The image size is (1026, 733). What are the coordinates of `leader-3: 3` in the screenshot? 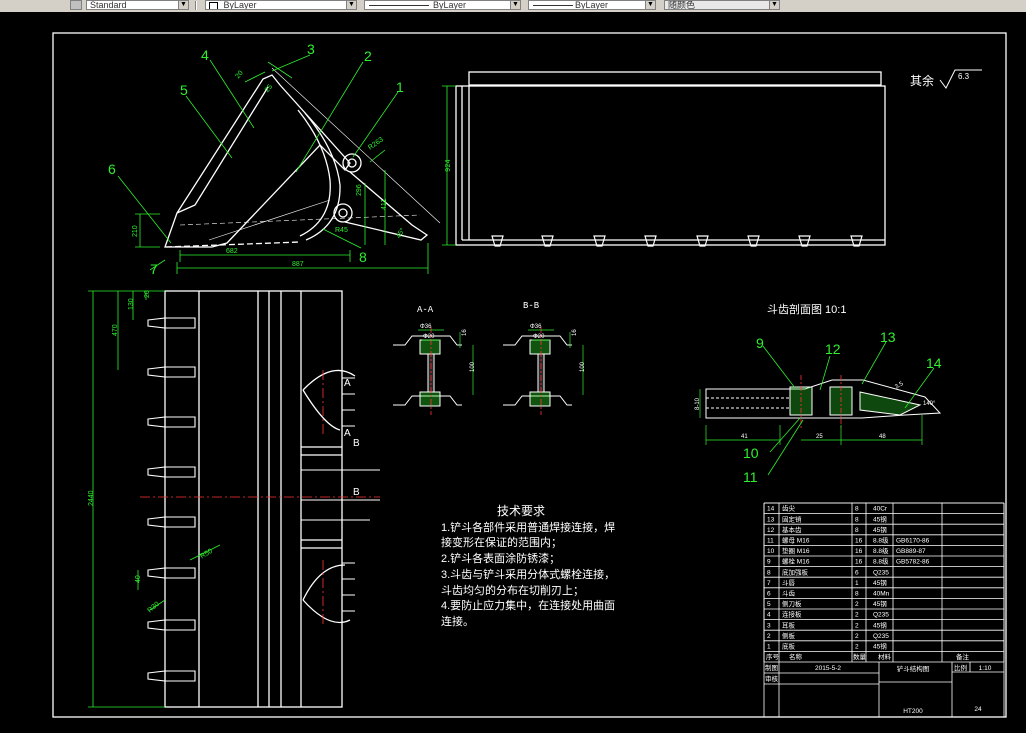 It's located at (311, 49).